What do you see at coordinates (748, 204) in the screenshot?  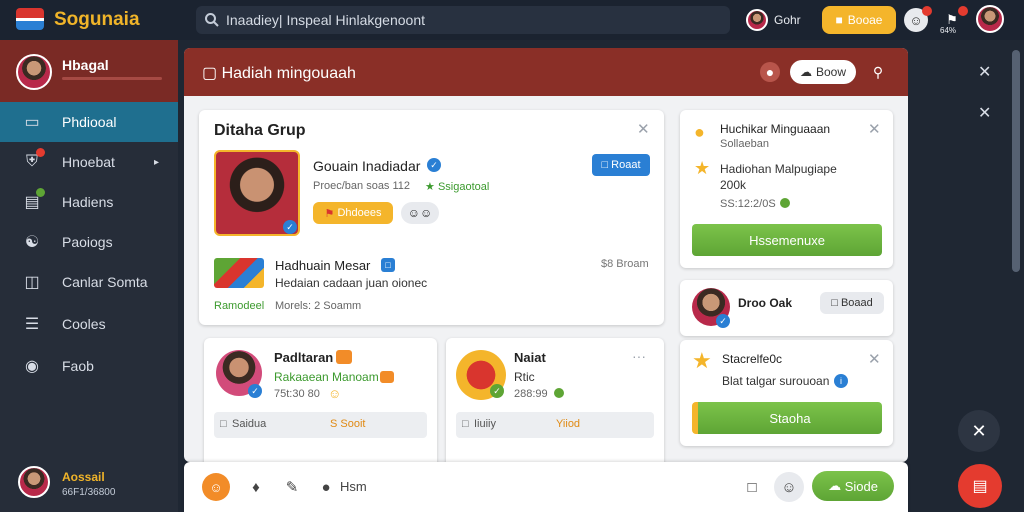 I see `right-card-1-meta: SS:12:2/0S` at bounding box center [748, 204].